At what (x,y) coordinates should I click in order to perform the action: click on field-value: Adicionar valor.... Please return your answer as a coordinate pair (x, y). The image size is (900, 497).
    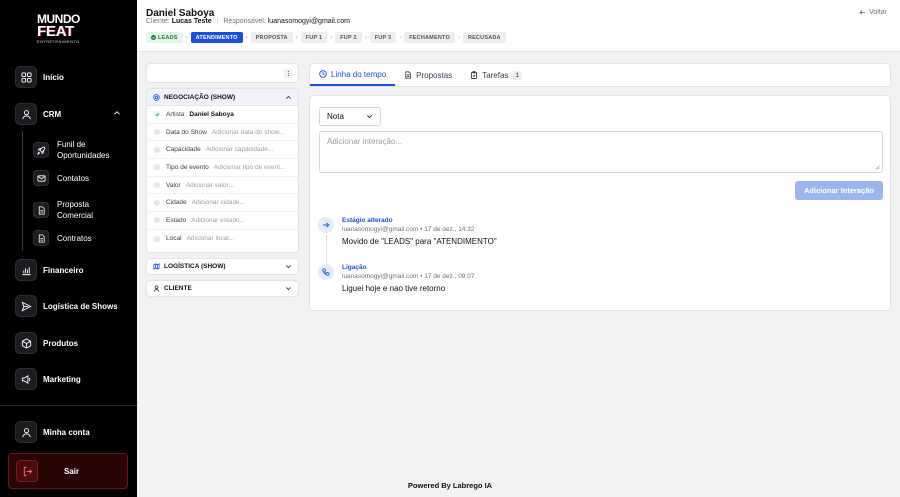
    Looking at the image, I should click on (209, 185).